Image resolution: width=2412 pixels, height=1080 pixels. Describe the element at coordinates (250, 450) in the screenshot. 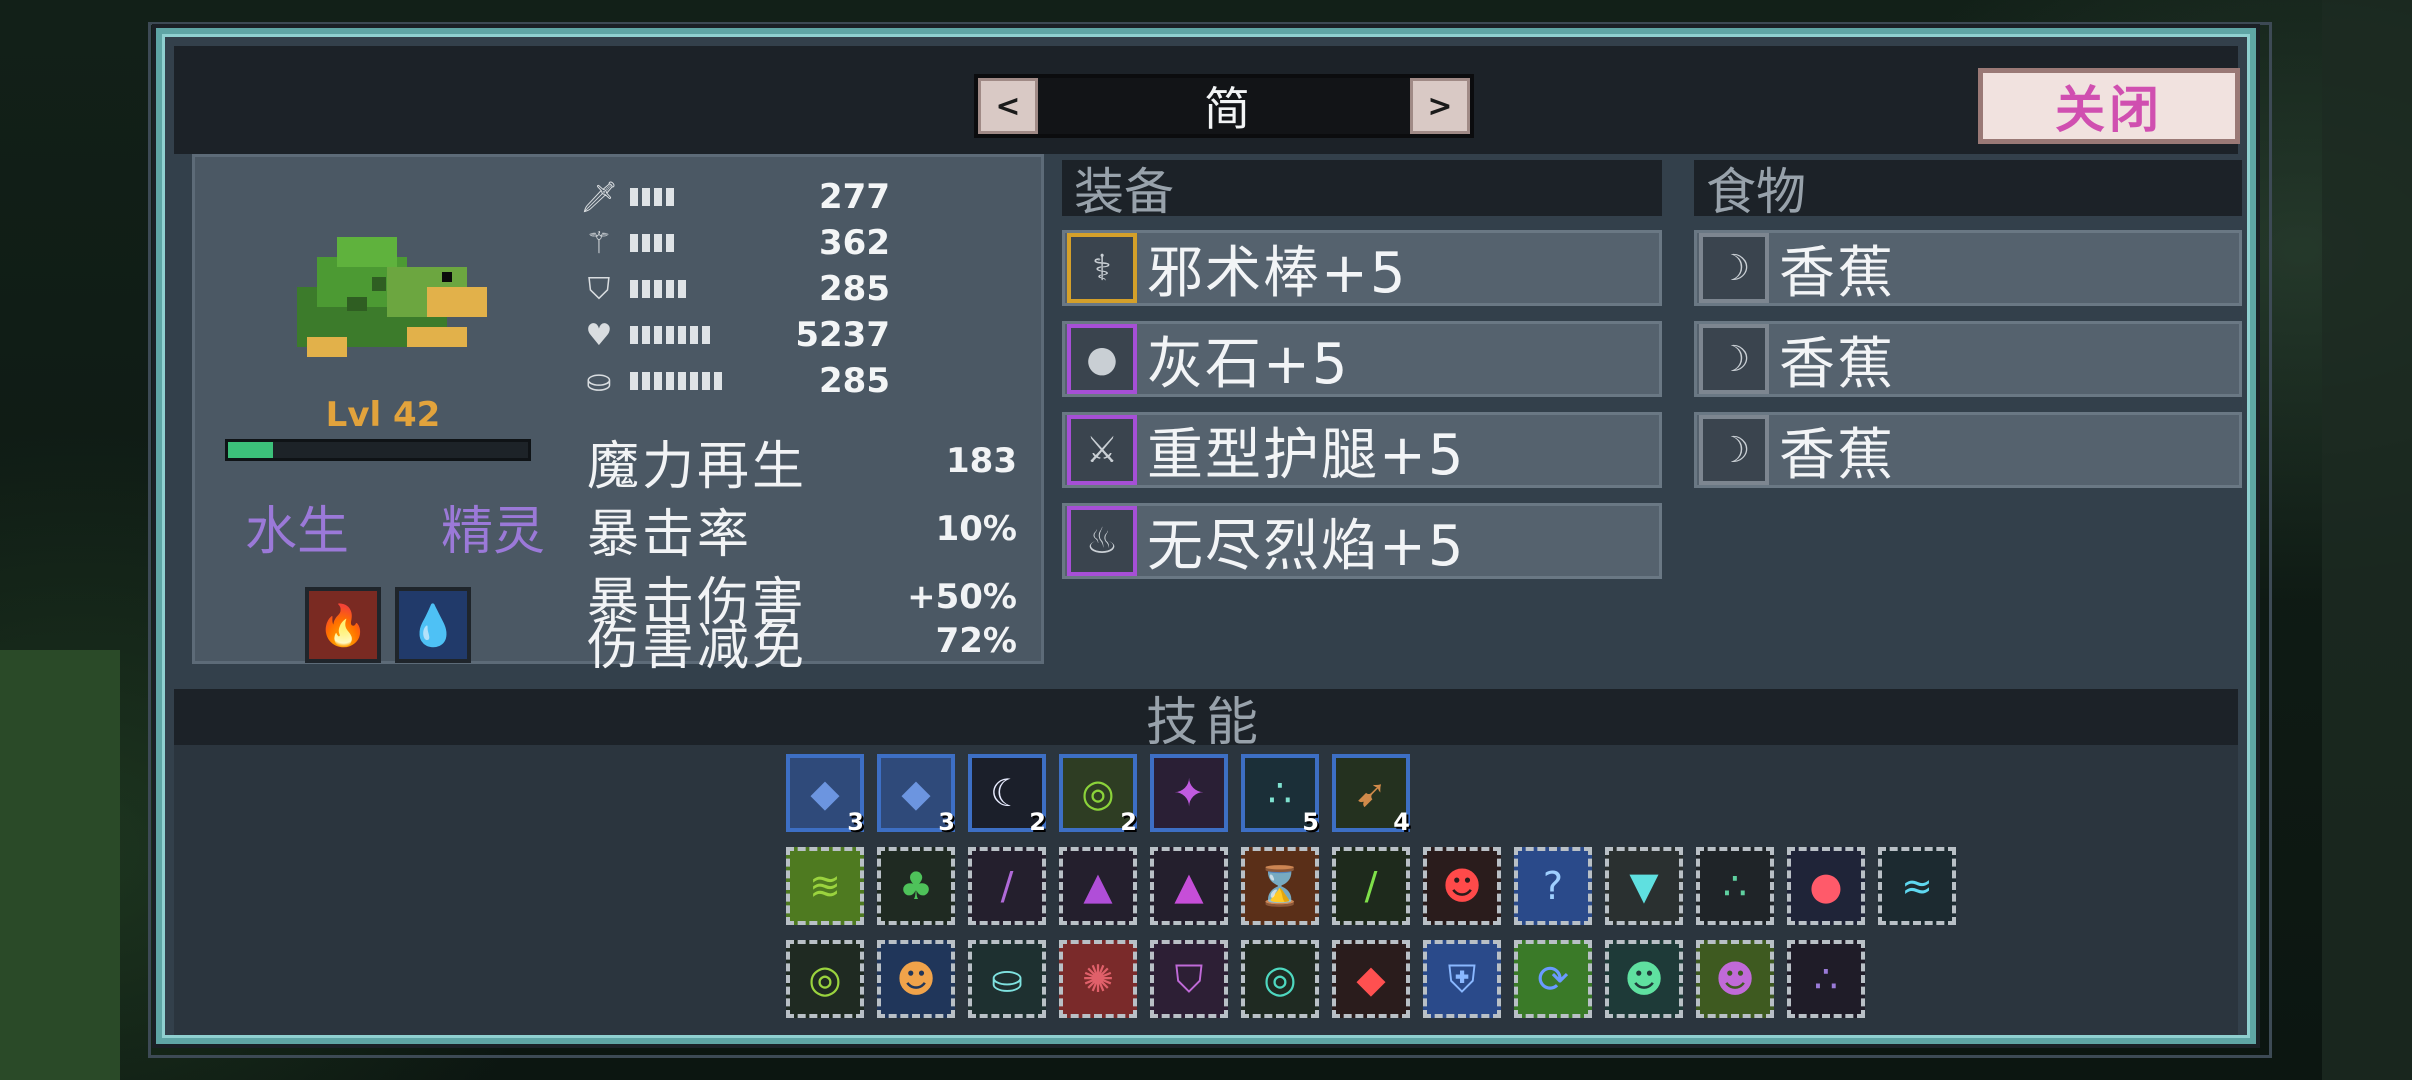

I see `health-bar-fill` at that location.